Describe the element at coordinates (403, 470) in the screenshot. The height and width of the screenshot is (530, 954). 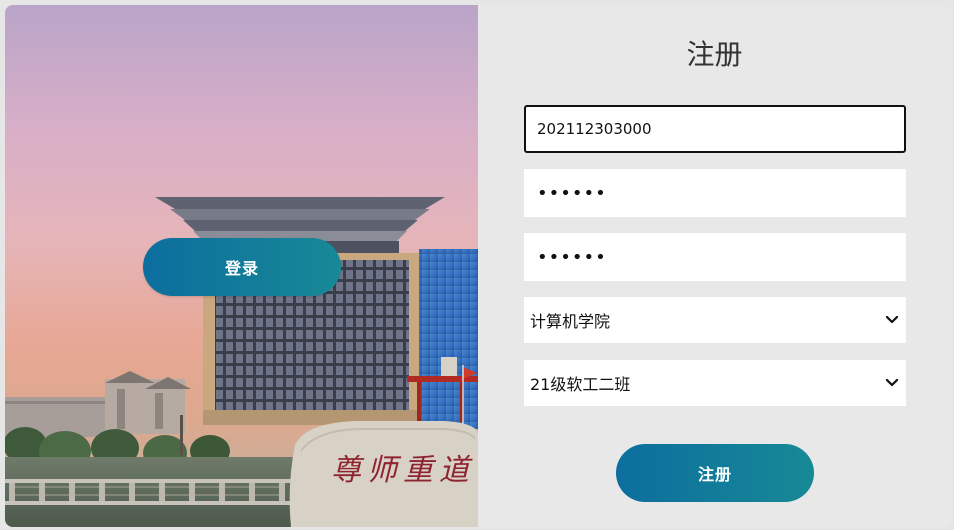
I see `stone-inscription: 尊师重道` at that location.